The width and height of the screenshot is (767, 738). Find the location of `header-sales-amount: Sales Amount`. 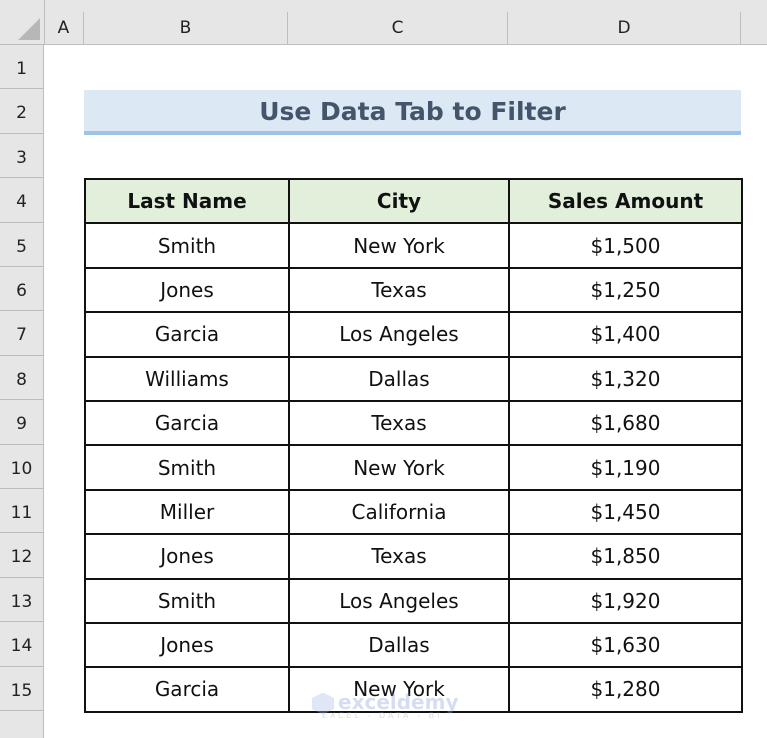

header-sales-amount: Sales Amount is located at coordinates (625, 201).